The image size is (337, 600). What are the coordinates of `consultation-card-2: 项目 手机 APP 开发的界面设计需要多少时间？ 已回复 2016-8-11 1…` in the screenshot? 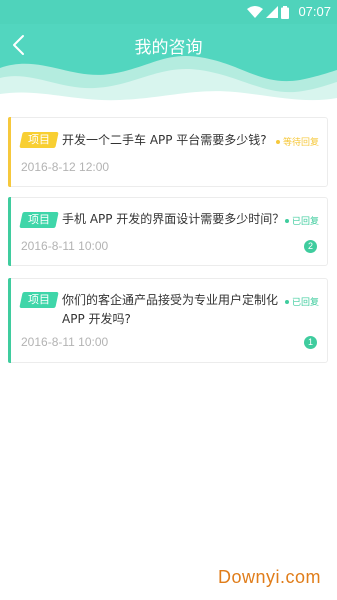 It's located at (168, 231).